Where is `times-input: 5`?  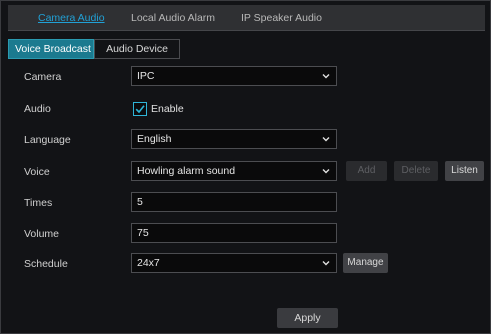 times-input: 5 is located at coordinates (234, 202).